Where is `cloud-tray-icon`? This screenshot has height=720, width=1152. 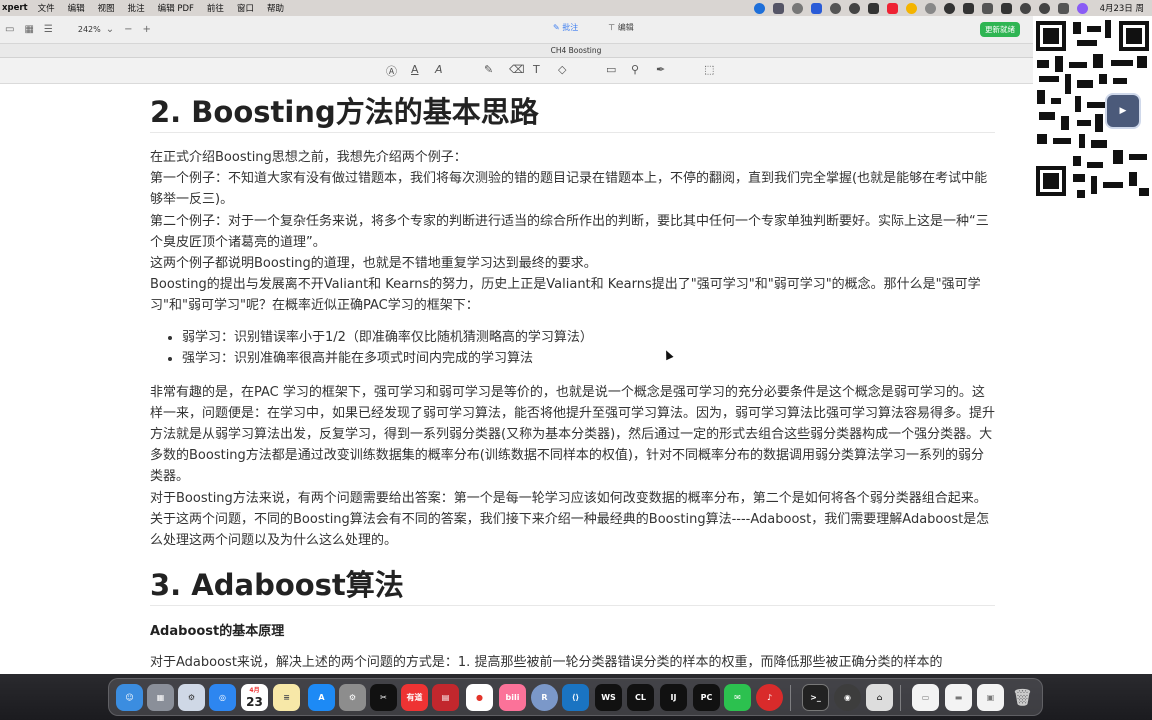
cloud-tray-icon is located at coordinates (797, 8).